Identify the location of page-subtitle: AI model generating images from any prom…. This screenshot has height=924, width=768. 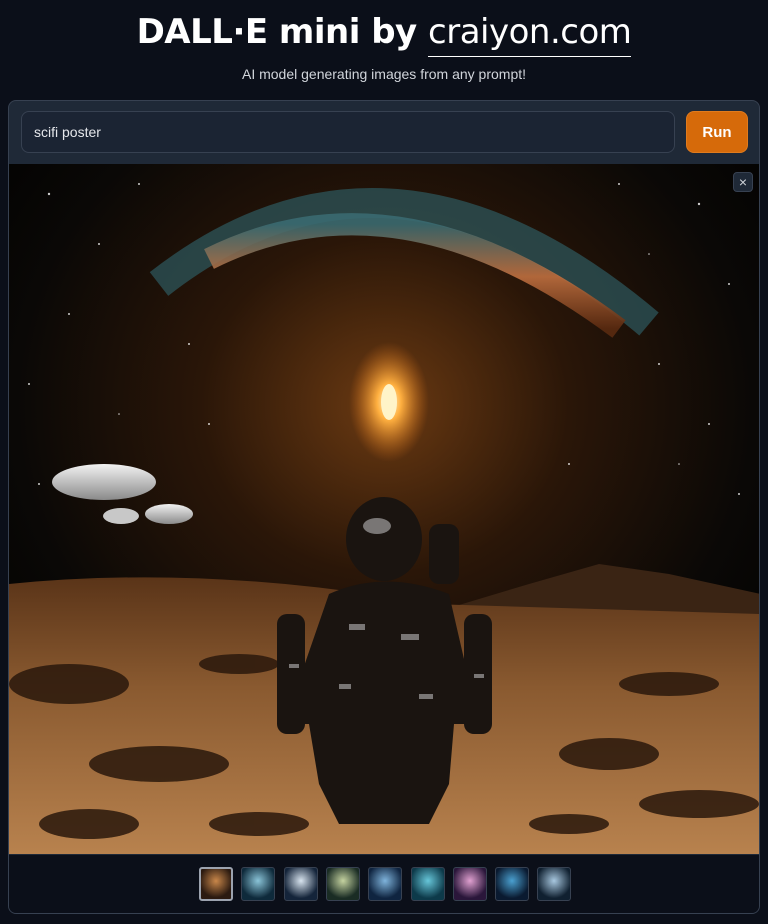
(384, 74).